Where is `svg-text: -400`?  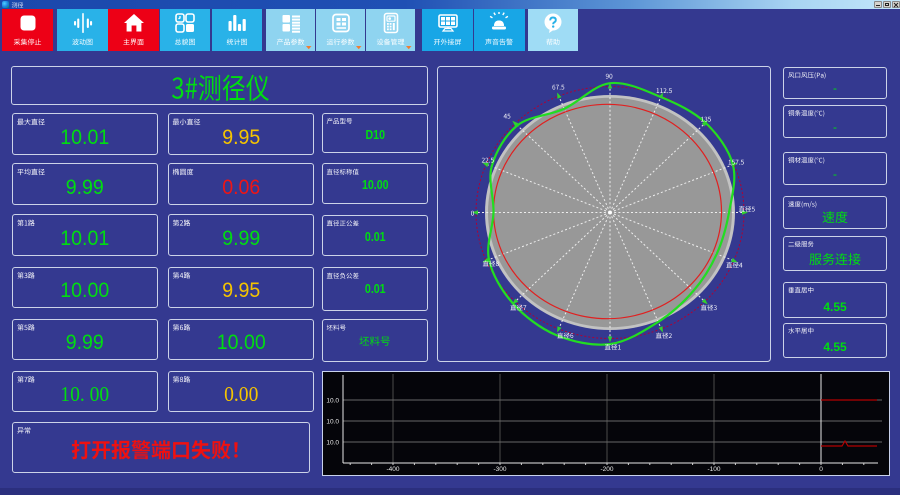
svg-text: -400 is located at coordinates (392, 469).